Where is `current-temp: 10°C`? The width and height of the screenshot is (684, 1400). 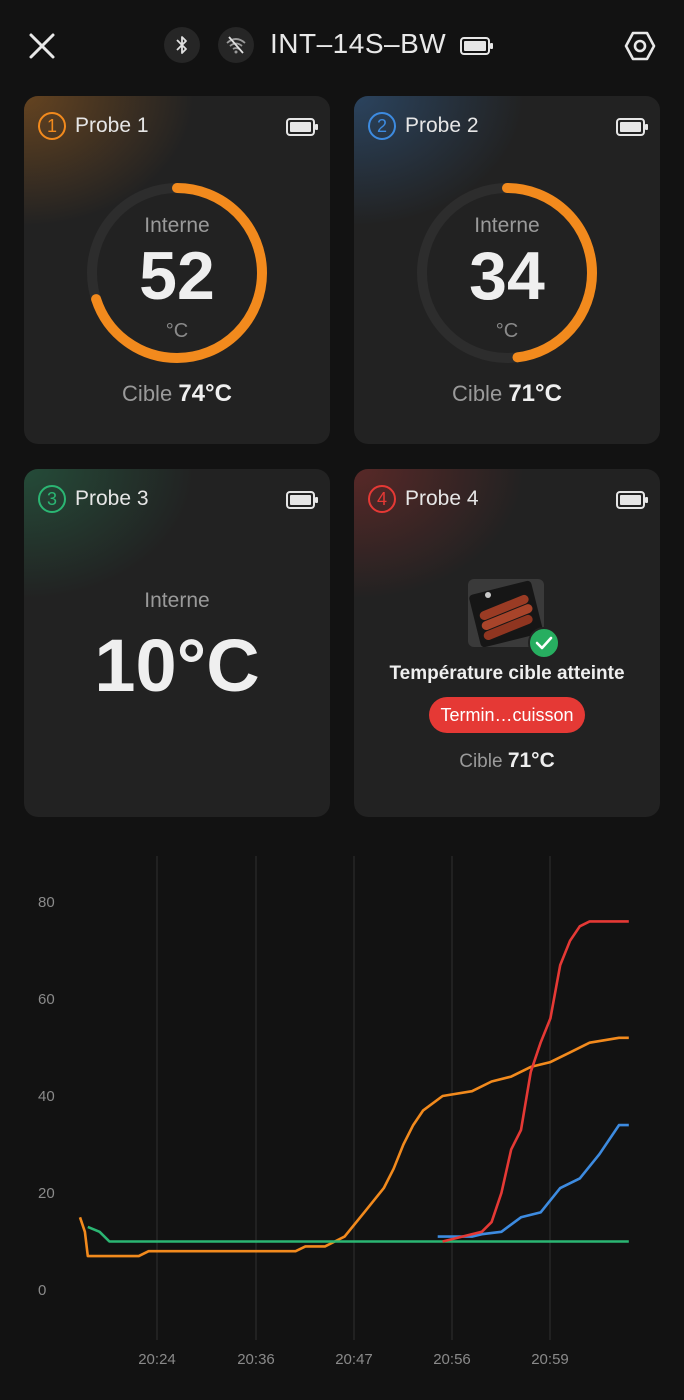
current-temp: 10°C is located at coordinates (177, 665).